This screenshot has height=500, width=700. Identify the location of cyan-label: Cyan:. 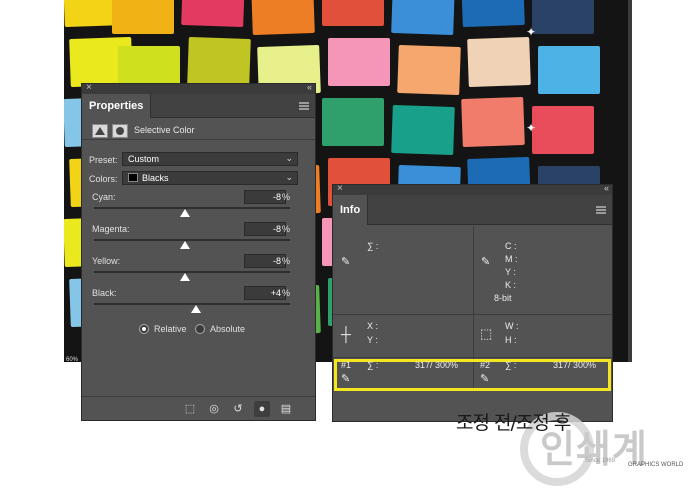
(104, 197).